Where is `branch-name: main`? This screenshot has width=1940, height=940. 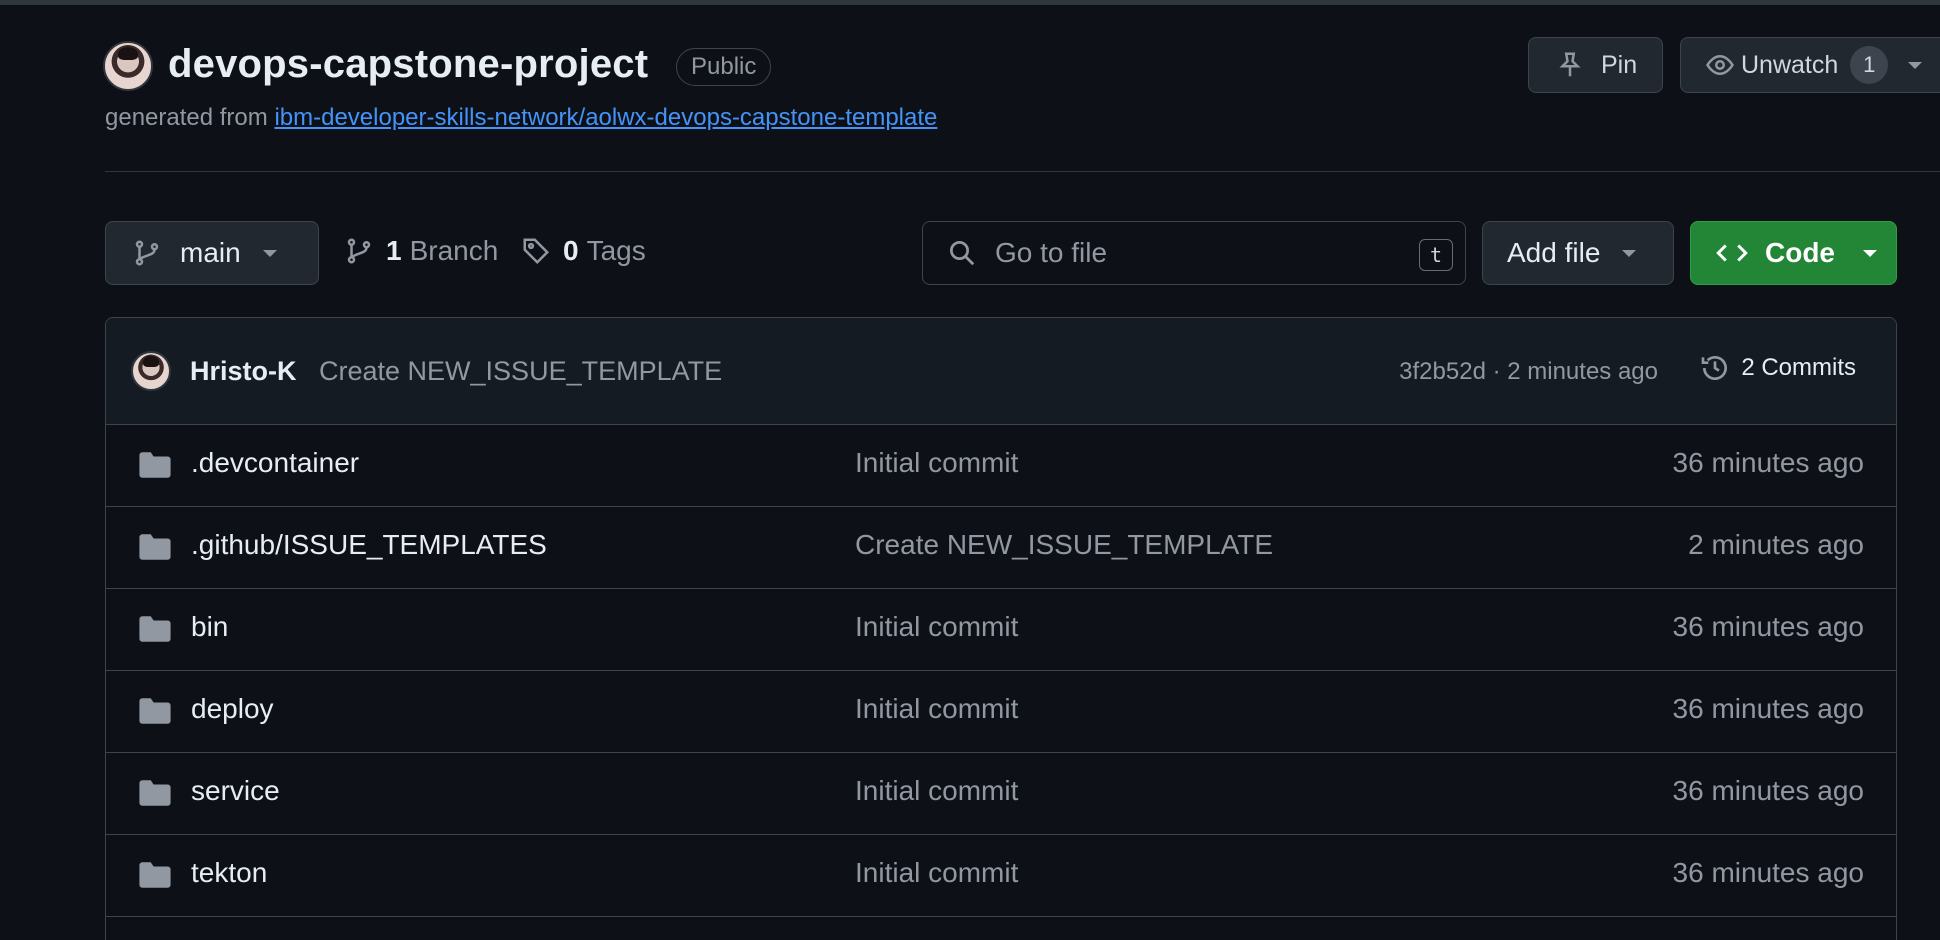
branch-name: main is located at coordinates (210, 252).